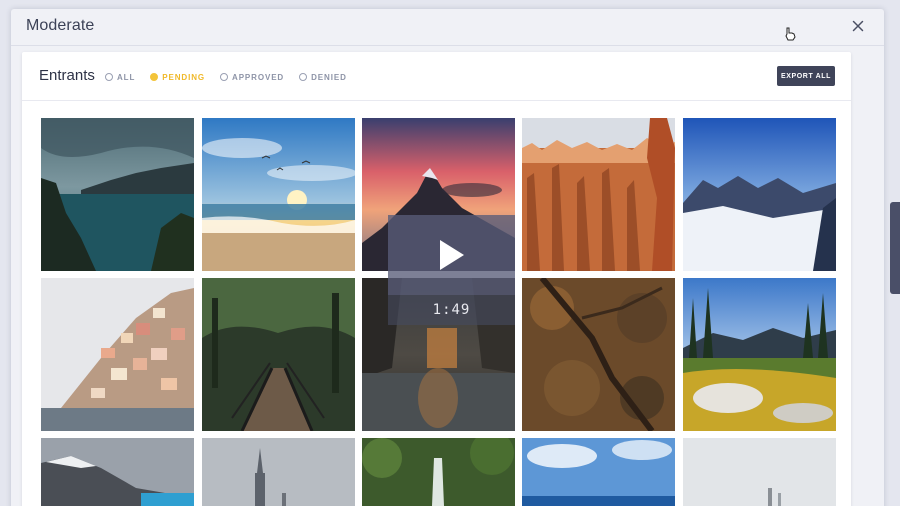  I want to click on entrant-tile-city-spire, so click(278, 472).